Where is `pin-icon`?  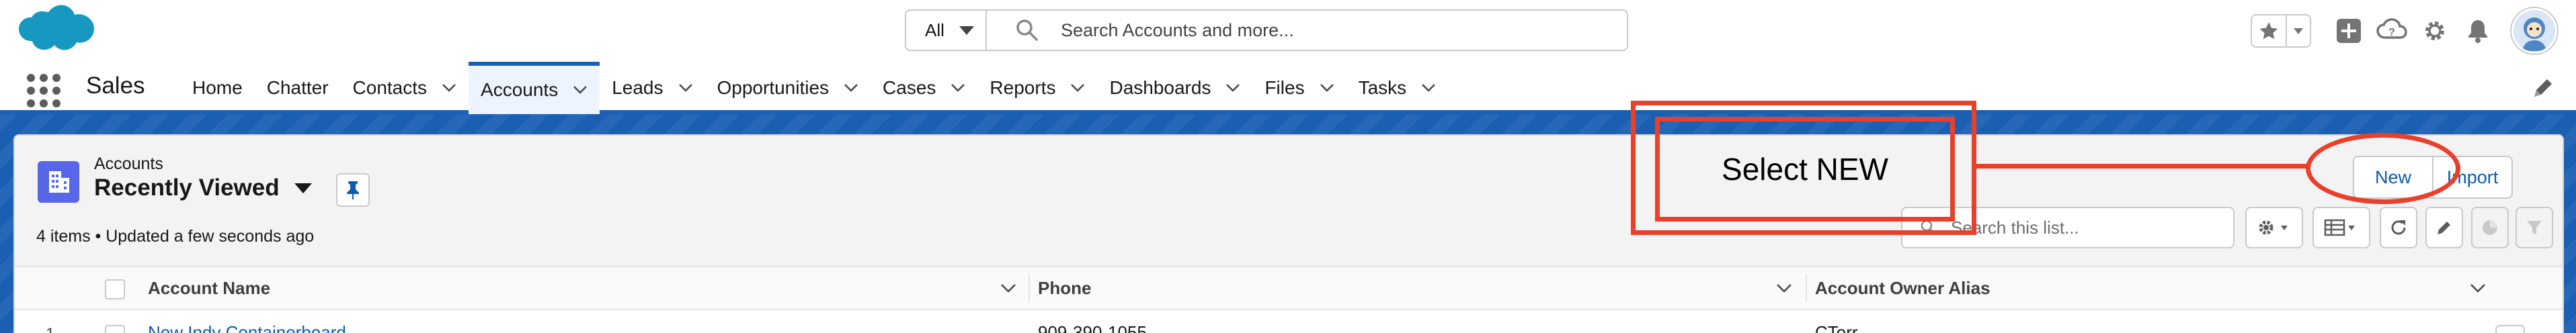
pin-icon is located at coordinates (353, 190).